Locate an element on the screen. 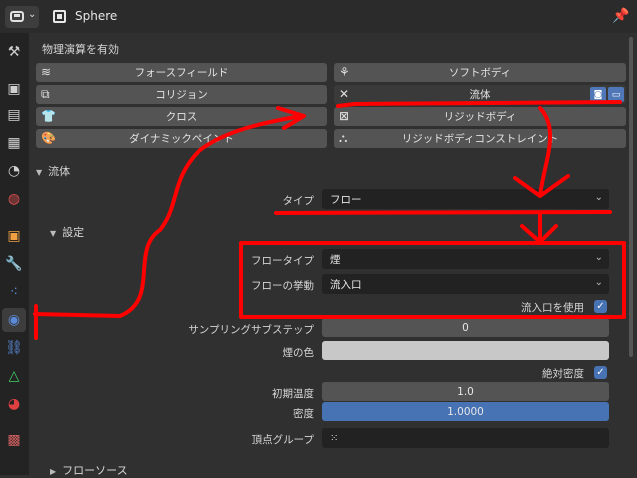 Image resolution: width=637 pixels, height=478 pixels. annotation-underline-fluid is located at coordinates (479, 104).